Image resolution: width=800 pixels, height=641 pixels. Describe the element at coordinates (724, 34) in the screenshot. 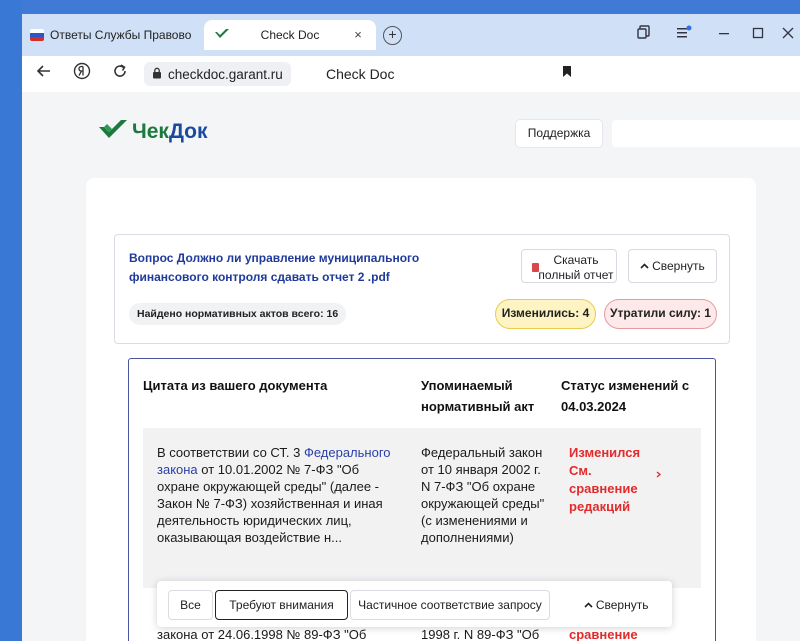

I see `minimize-icon` at that location.